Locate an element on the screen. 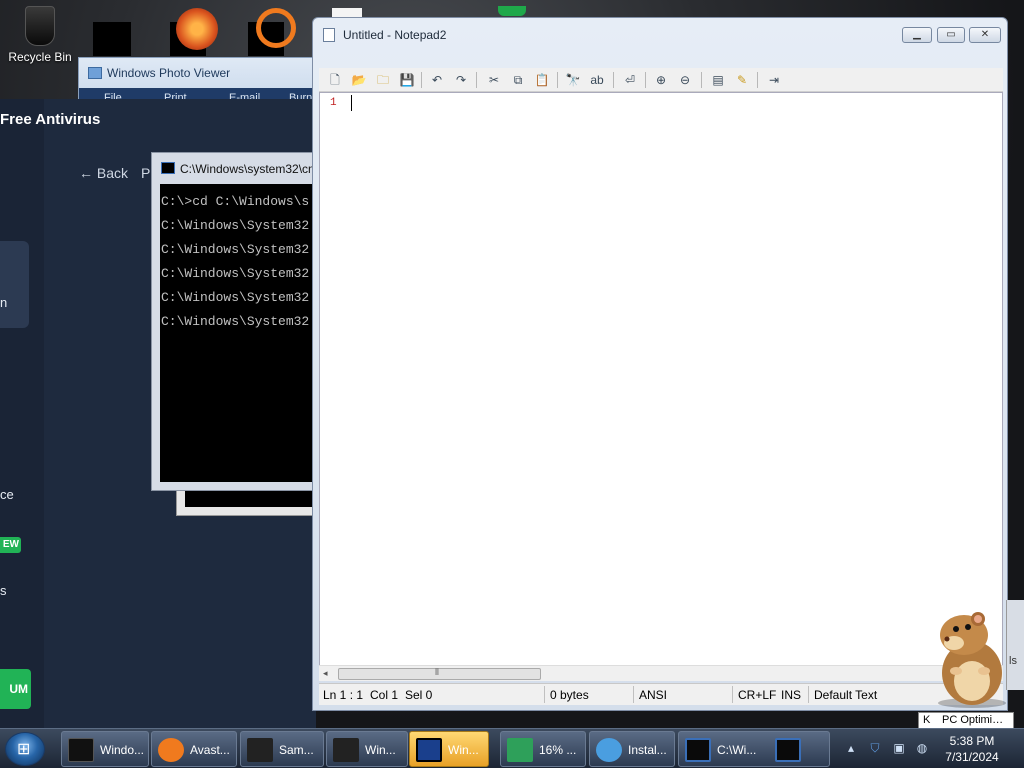  exit-icon: ⇥ is located at coordinates (774, 80).